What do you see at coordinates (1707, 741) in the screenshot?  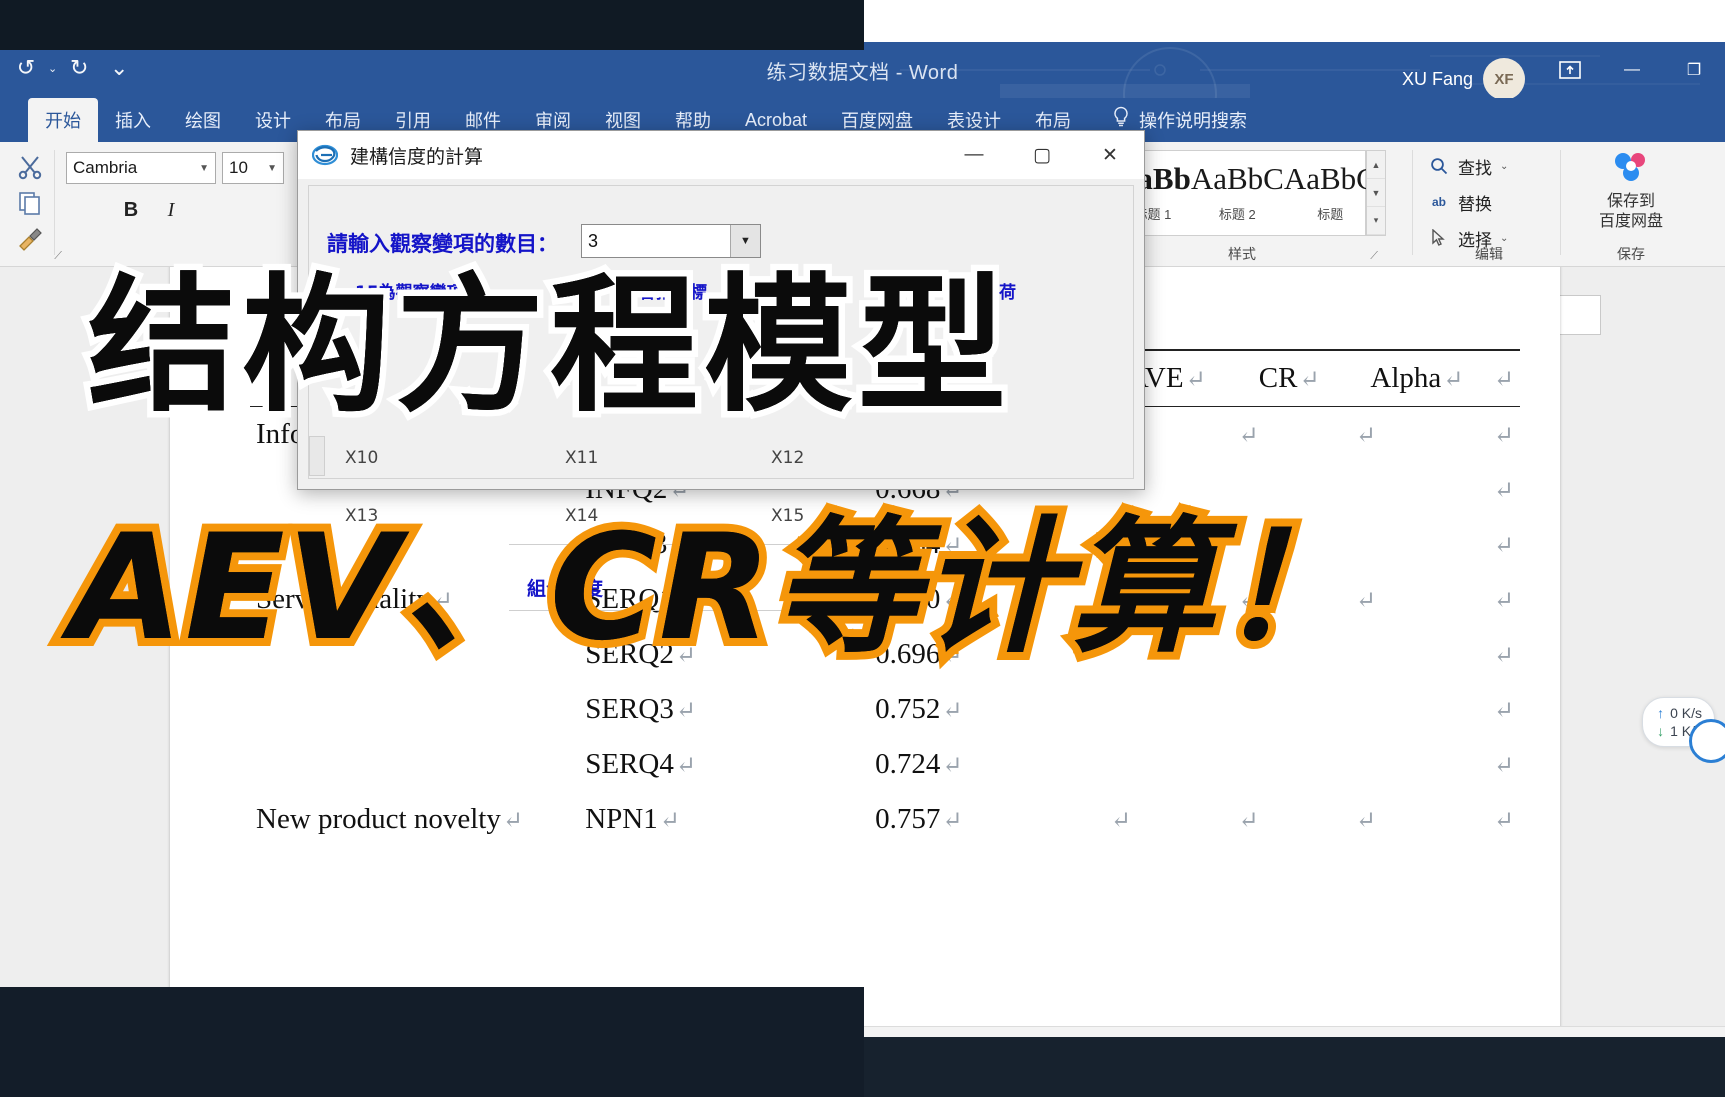 I see `floating-assistant-button` at bounding box center [1707, 741].